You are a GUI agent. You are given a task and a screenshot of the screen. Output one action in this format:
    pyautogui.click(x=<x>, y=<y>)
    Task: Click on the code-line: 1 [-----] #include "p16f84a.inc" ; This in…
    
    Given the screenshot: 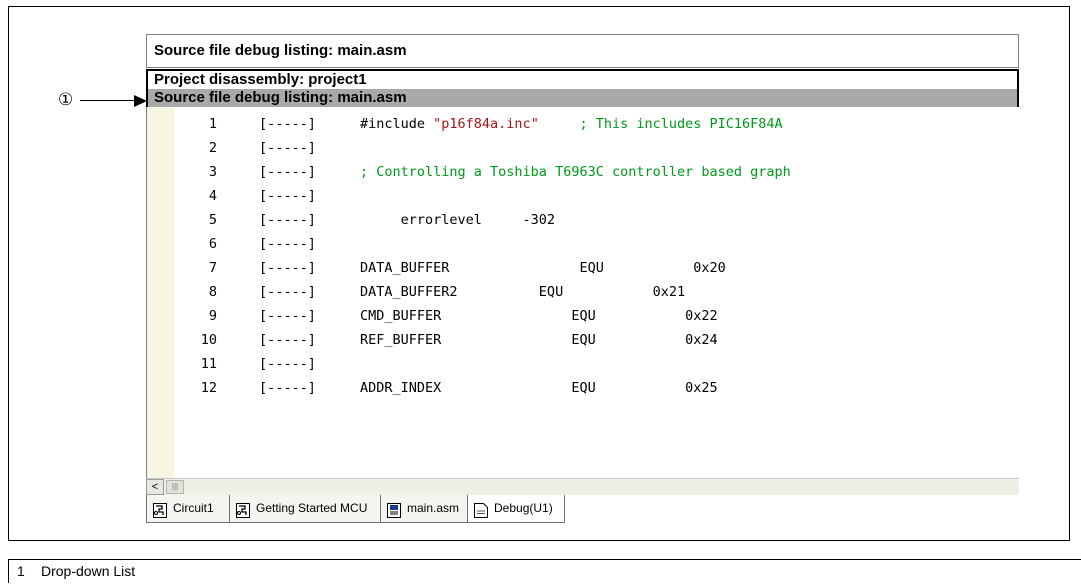 What is the action you would take?
    pyautogui.click(x=583, y=124)
    